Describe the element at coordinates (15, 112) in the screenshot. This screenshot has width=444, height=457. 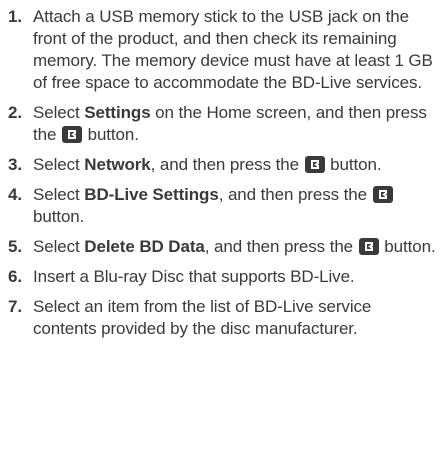
I see `step-number: 2.` at that location.